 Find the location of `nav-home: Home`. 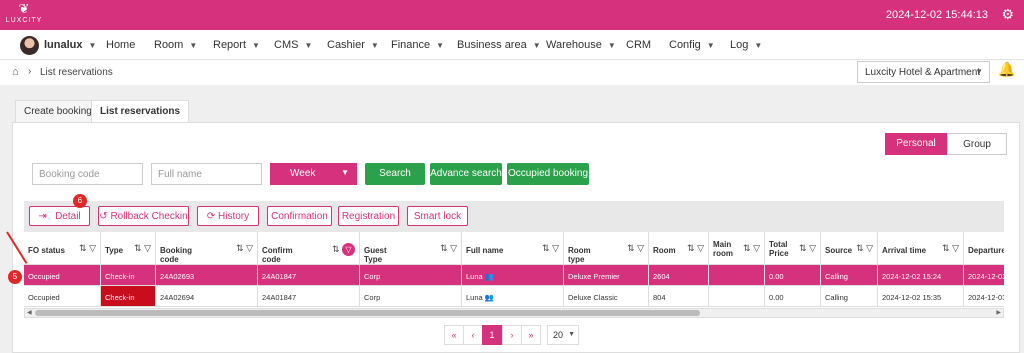

nav-home: Home is located at coordinates (120, 45).